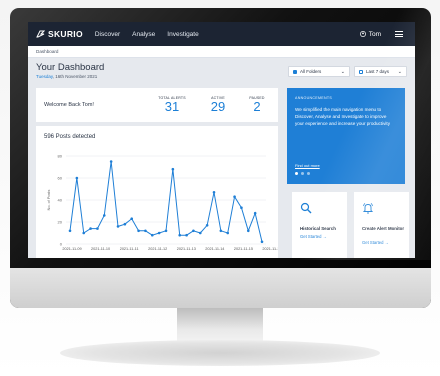 This screenshot has height=376, width=440. What do you see at coordinates (40, 34) in the screenshot?
I see `skurio-logo-icon` at bounding box center [40, 34].